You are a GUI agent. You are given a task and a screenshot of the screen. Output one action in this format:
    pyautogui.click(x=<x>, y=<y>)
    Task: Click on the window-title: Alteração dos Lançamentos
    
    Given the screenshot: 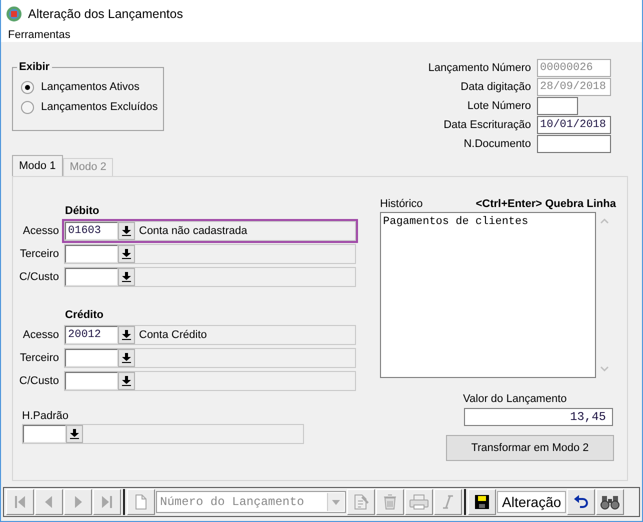 What is the action you would take?
    pyautogui.click(x=105, y=14)
    